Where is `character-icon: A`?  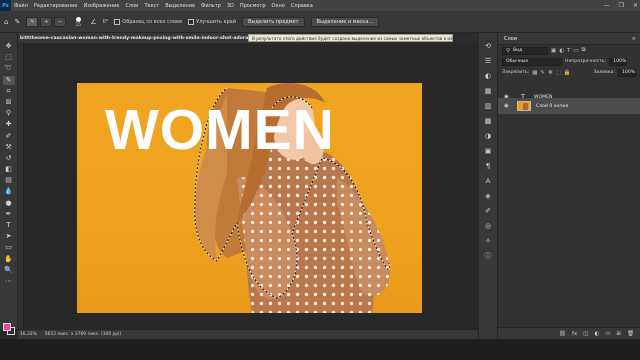
character-icon: A is located at coordinates (488, 180).